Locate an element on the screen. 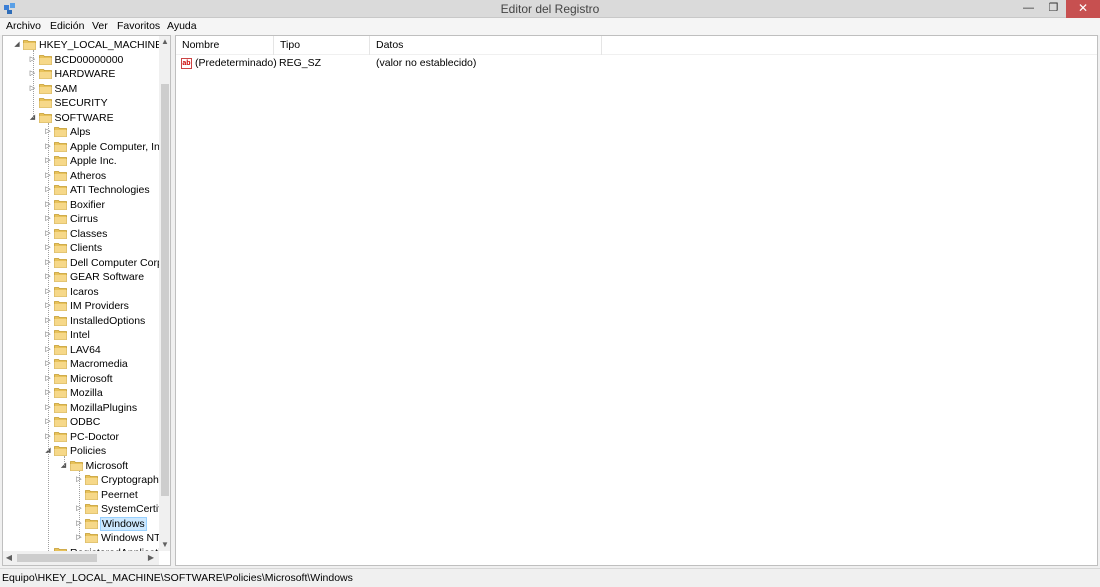 This screenshot has height=587, width=1100. tree-item: SECURITY is located at coordinates (81, 103).